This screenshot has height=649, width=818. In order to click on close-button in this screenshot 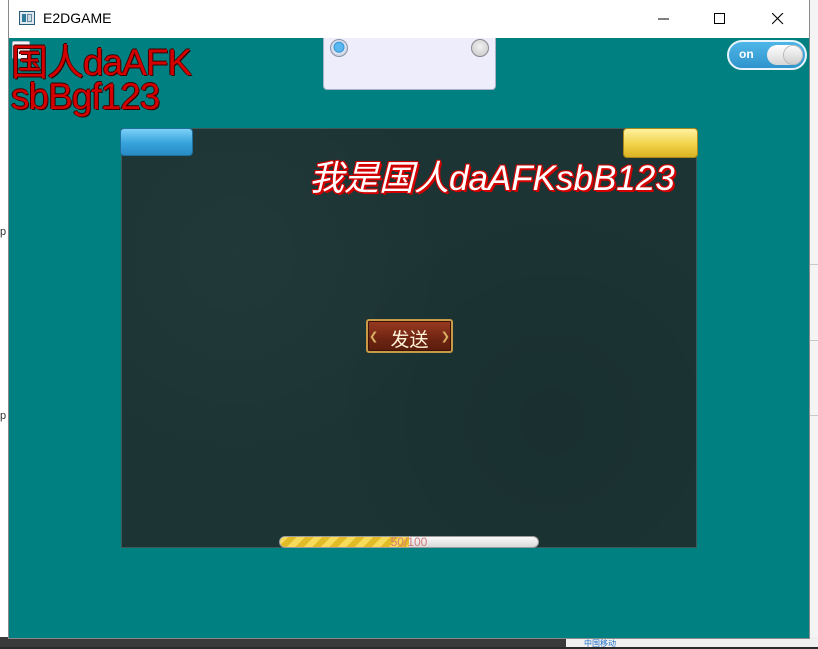, I will do `click(778, 19)`.